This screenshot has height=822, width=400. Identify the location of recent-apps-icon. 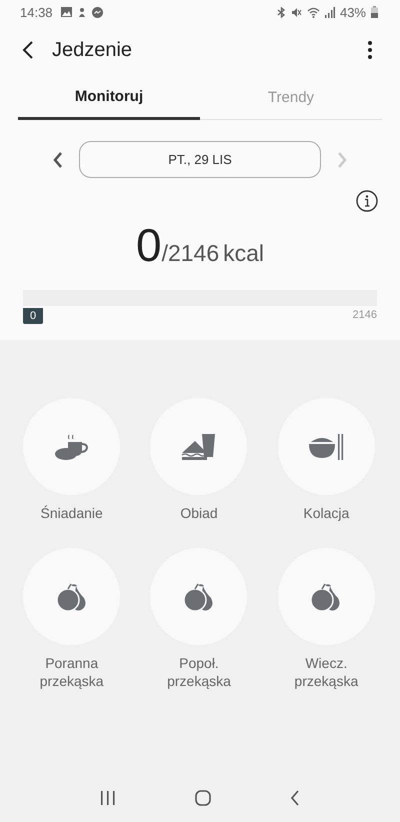
(108, 798).